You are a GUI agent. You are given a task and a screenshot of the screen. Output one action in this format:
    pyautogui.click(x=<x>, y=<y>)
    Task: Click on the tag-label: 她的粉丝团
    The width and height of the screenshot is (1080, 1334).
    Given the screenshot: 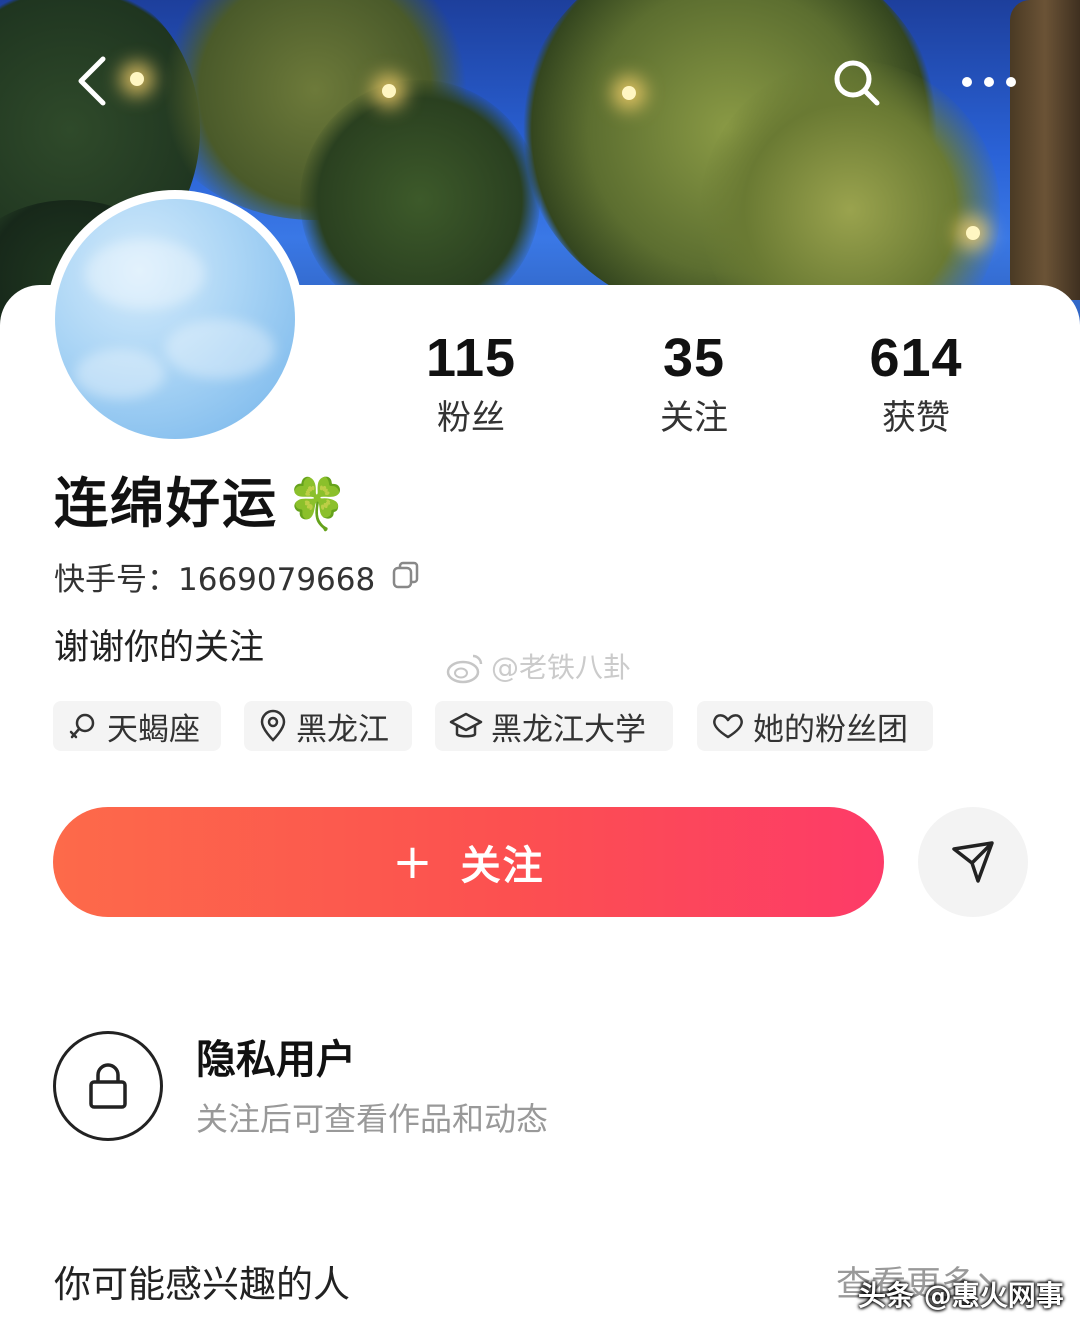 What is the action you would take?
    pyautogui.click(x=830, y=729)
    